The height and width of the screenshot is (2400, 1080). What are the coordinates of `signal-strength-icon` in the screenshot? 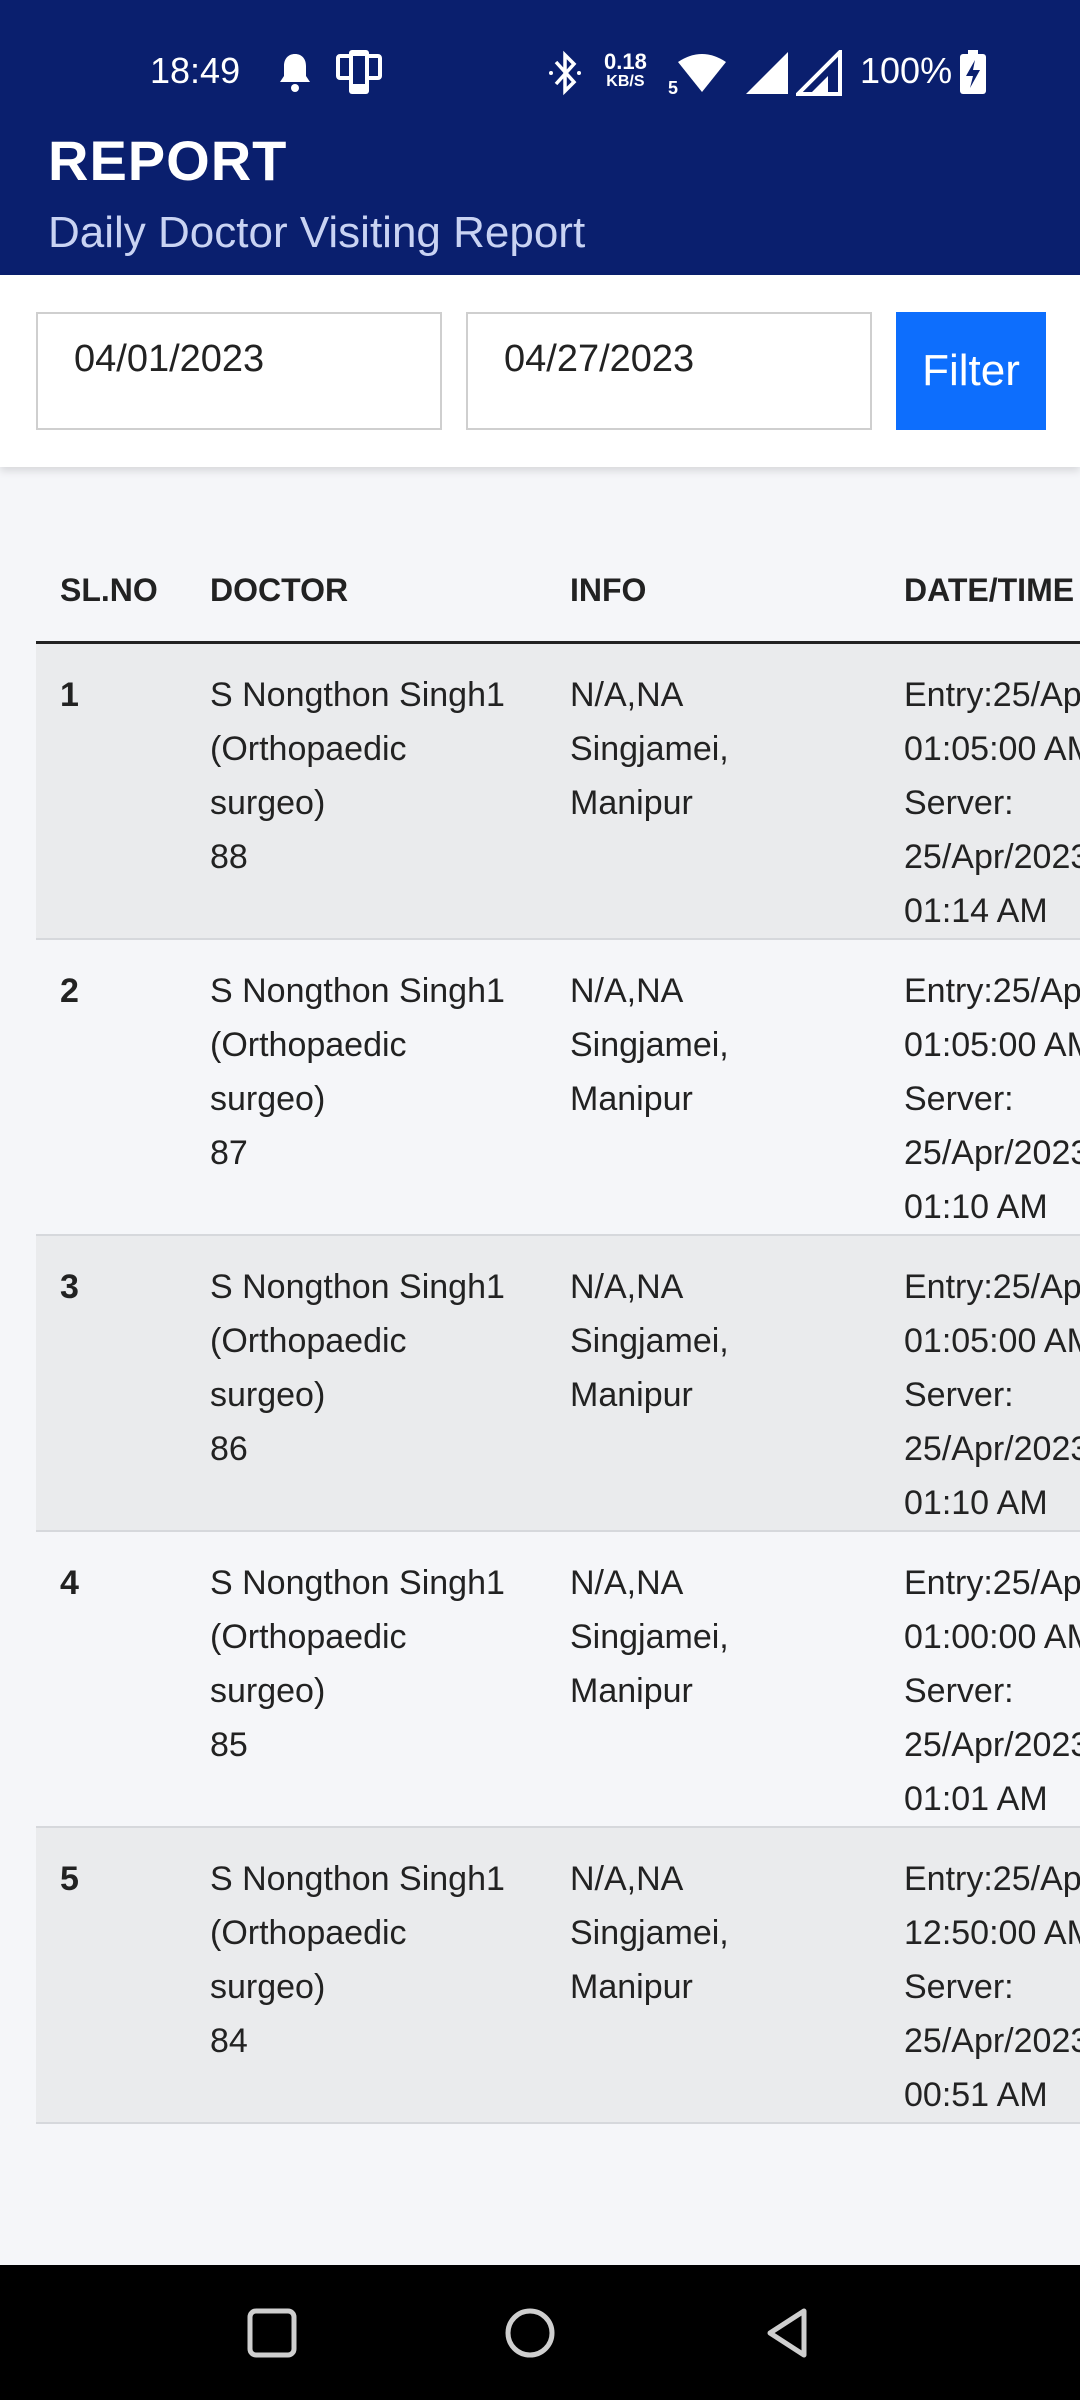 It's located at (767, 73).